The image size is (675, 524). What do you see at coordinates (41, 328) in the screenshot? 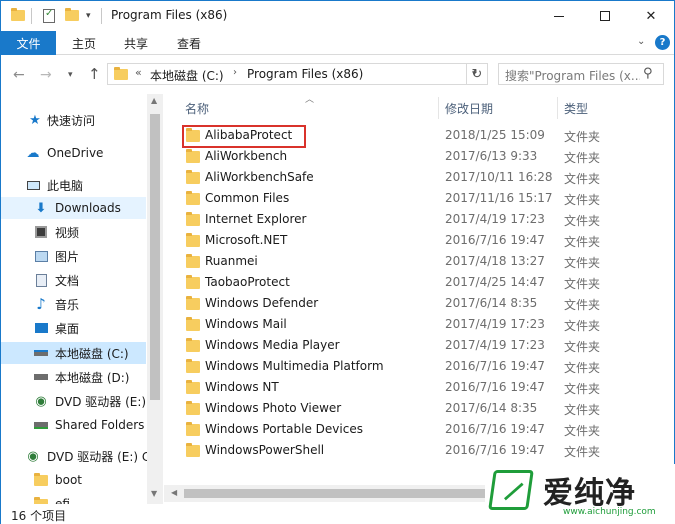
I see `desktop-icon` at bounding box center [41, 328].